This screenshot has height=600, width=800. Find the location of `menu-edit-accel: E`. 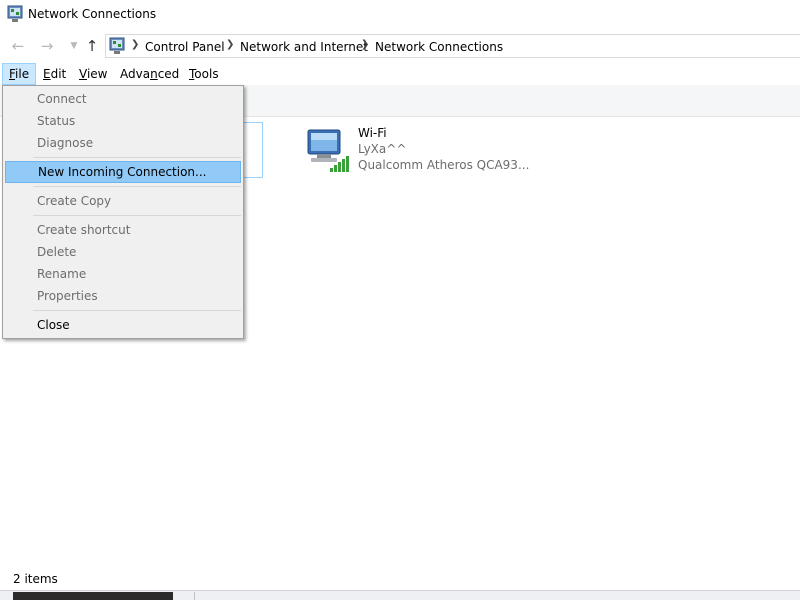

menu-edit-accel: E is located at coordinates (47, 74).